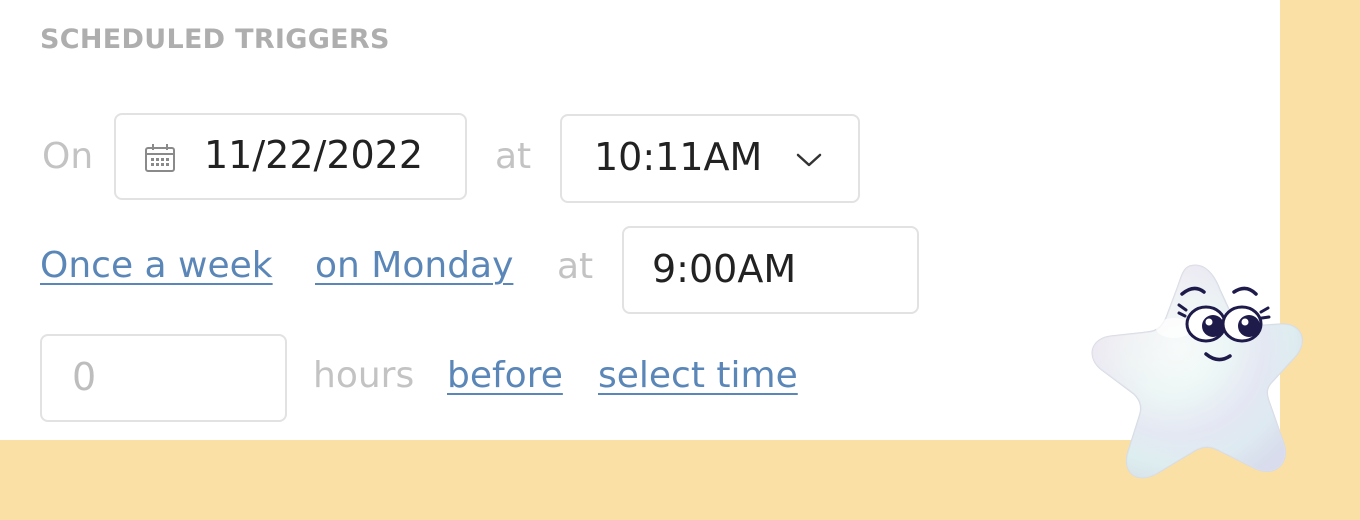 The image size is (1360, 520). Describe the element at coordinates (156, 265) in the screenshot. I see `frequency-link: Once a week` at that location.